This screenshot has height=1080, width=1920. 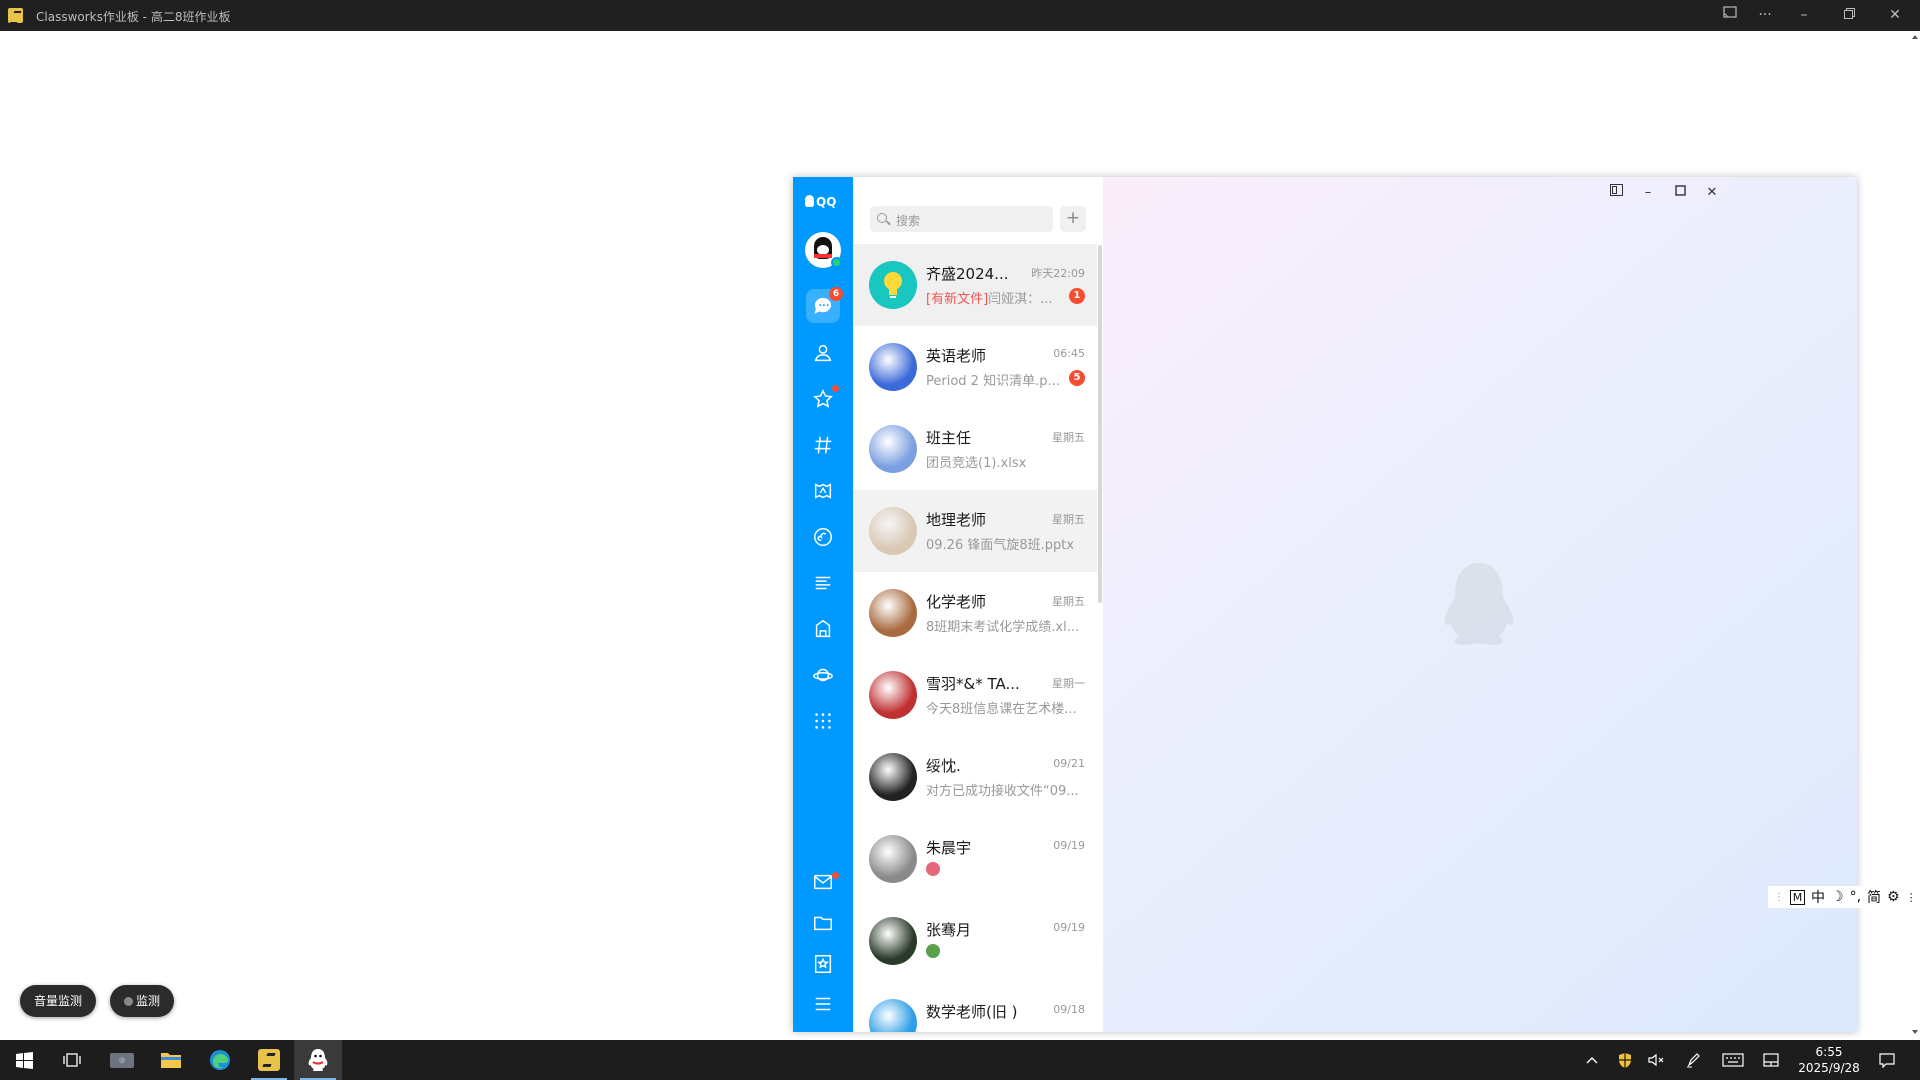 What do you see at coordinates (1829, 1052) in the screenshot?
I see `clock-time: 6:55` at bounding box center [1829, 1052].